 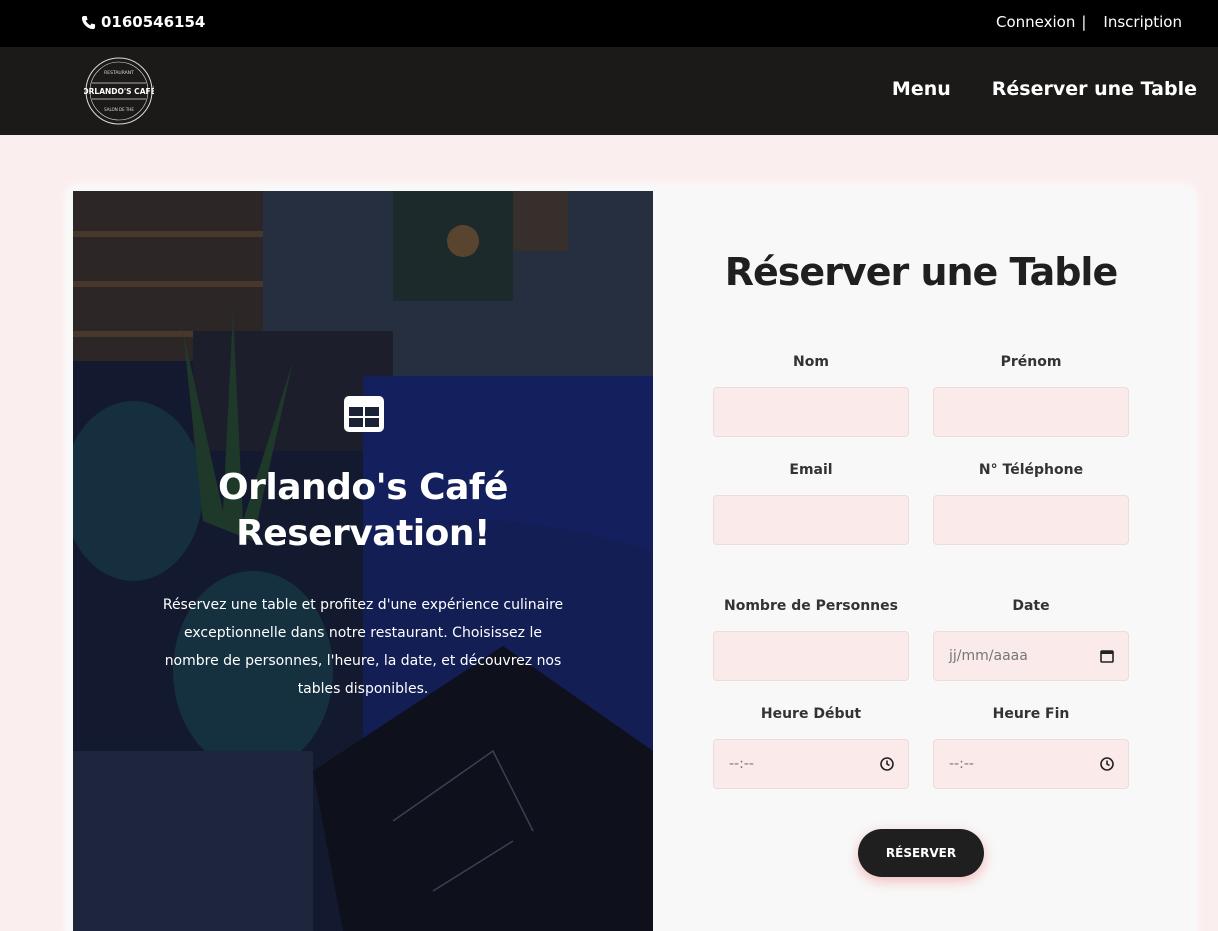 What do you see at coordinates (1031, 412) in the screenshot?
I see `prenom-input` at bounding box center [1031, 412].